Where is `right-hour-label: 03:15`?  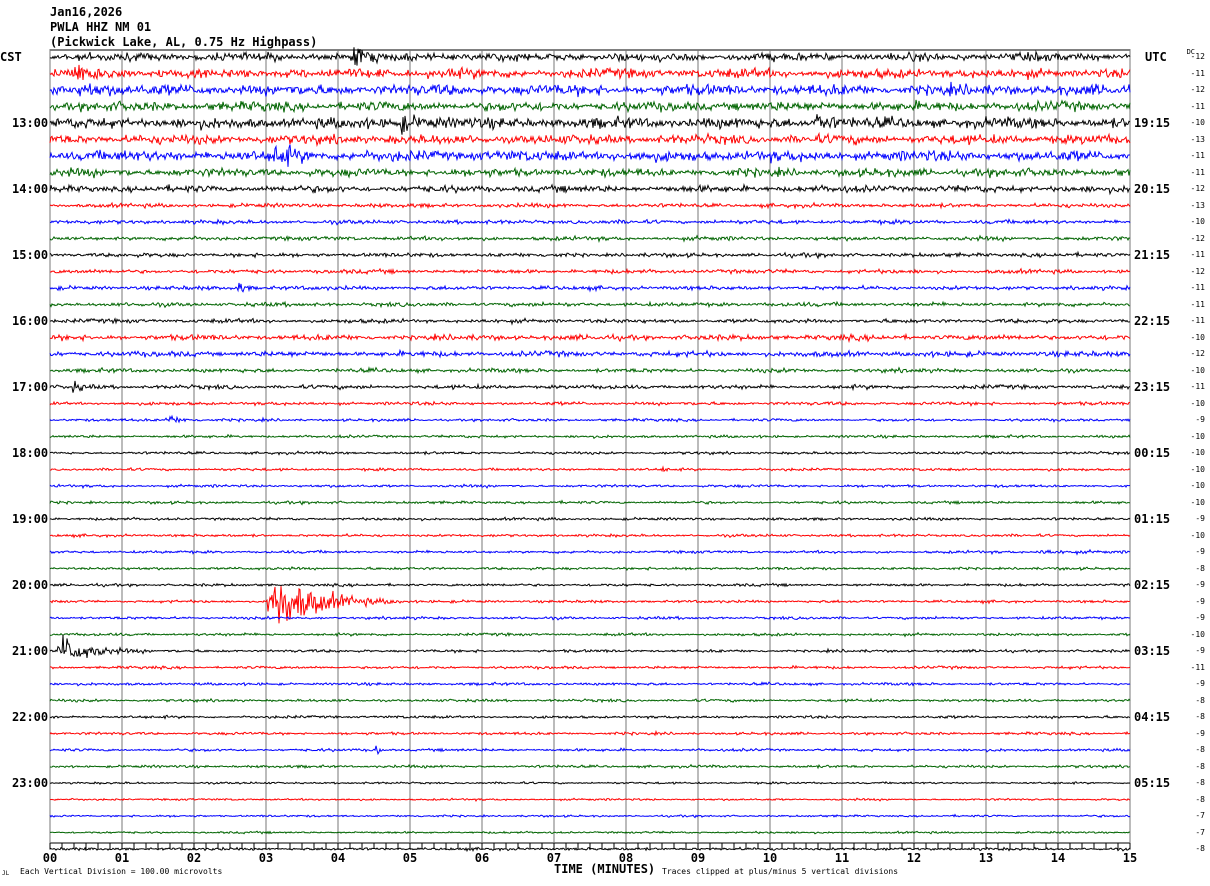 right-hour-label: 03:15 is located at coordinates (1152, 651).